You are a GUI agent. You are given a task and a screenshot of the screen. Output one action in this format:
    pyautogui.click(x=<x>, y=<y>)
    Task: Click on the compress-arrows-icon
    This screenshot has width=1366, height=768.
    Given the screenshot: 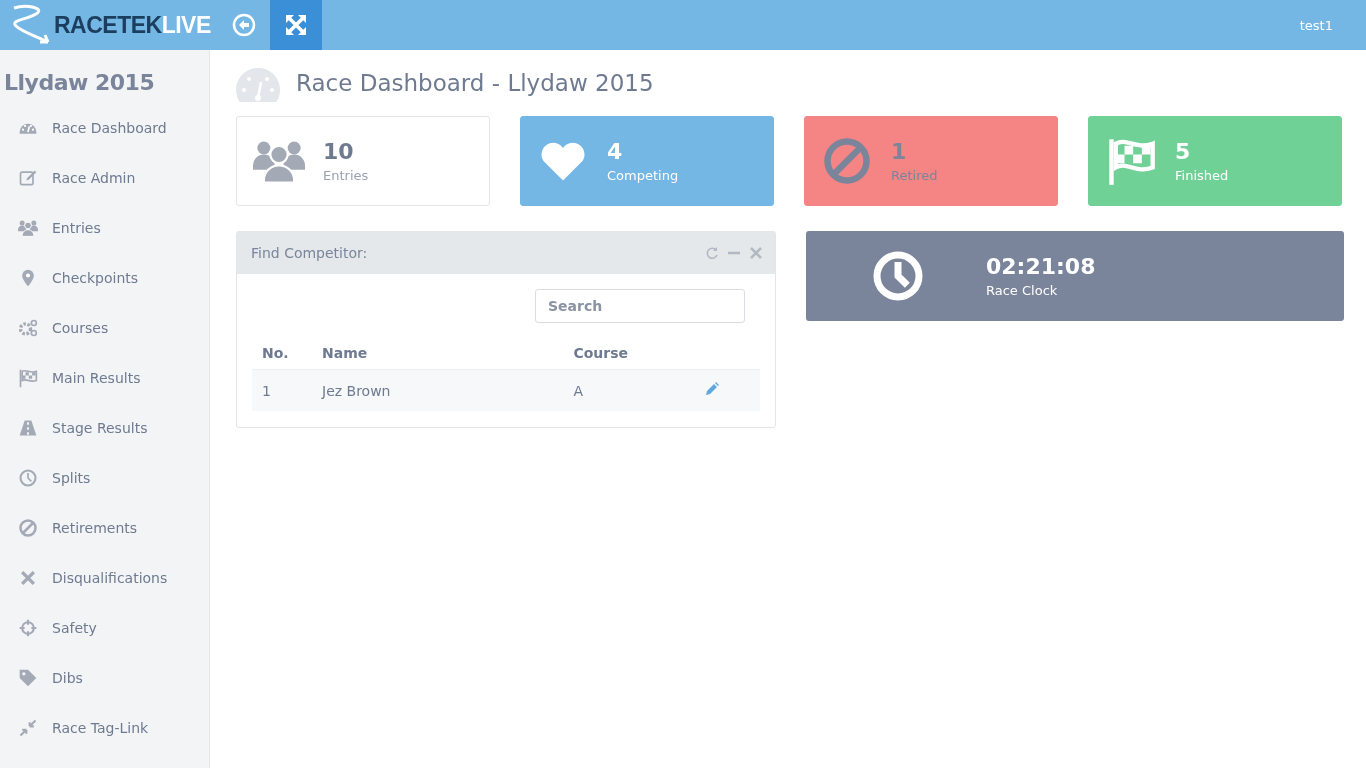 What is the action you would take?
    pyautogui.click(x=28, y=728)
    